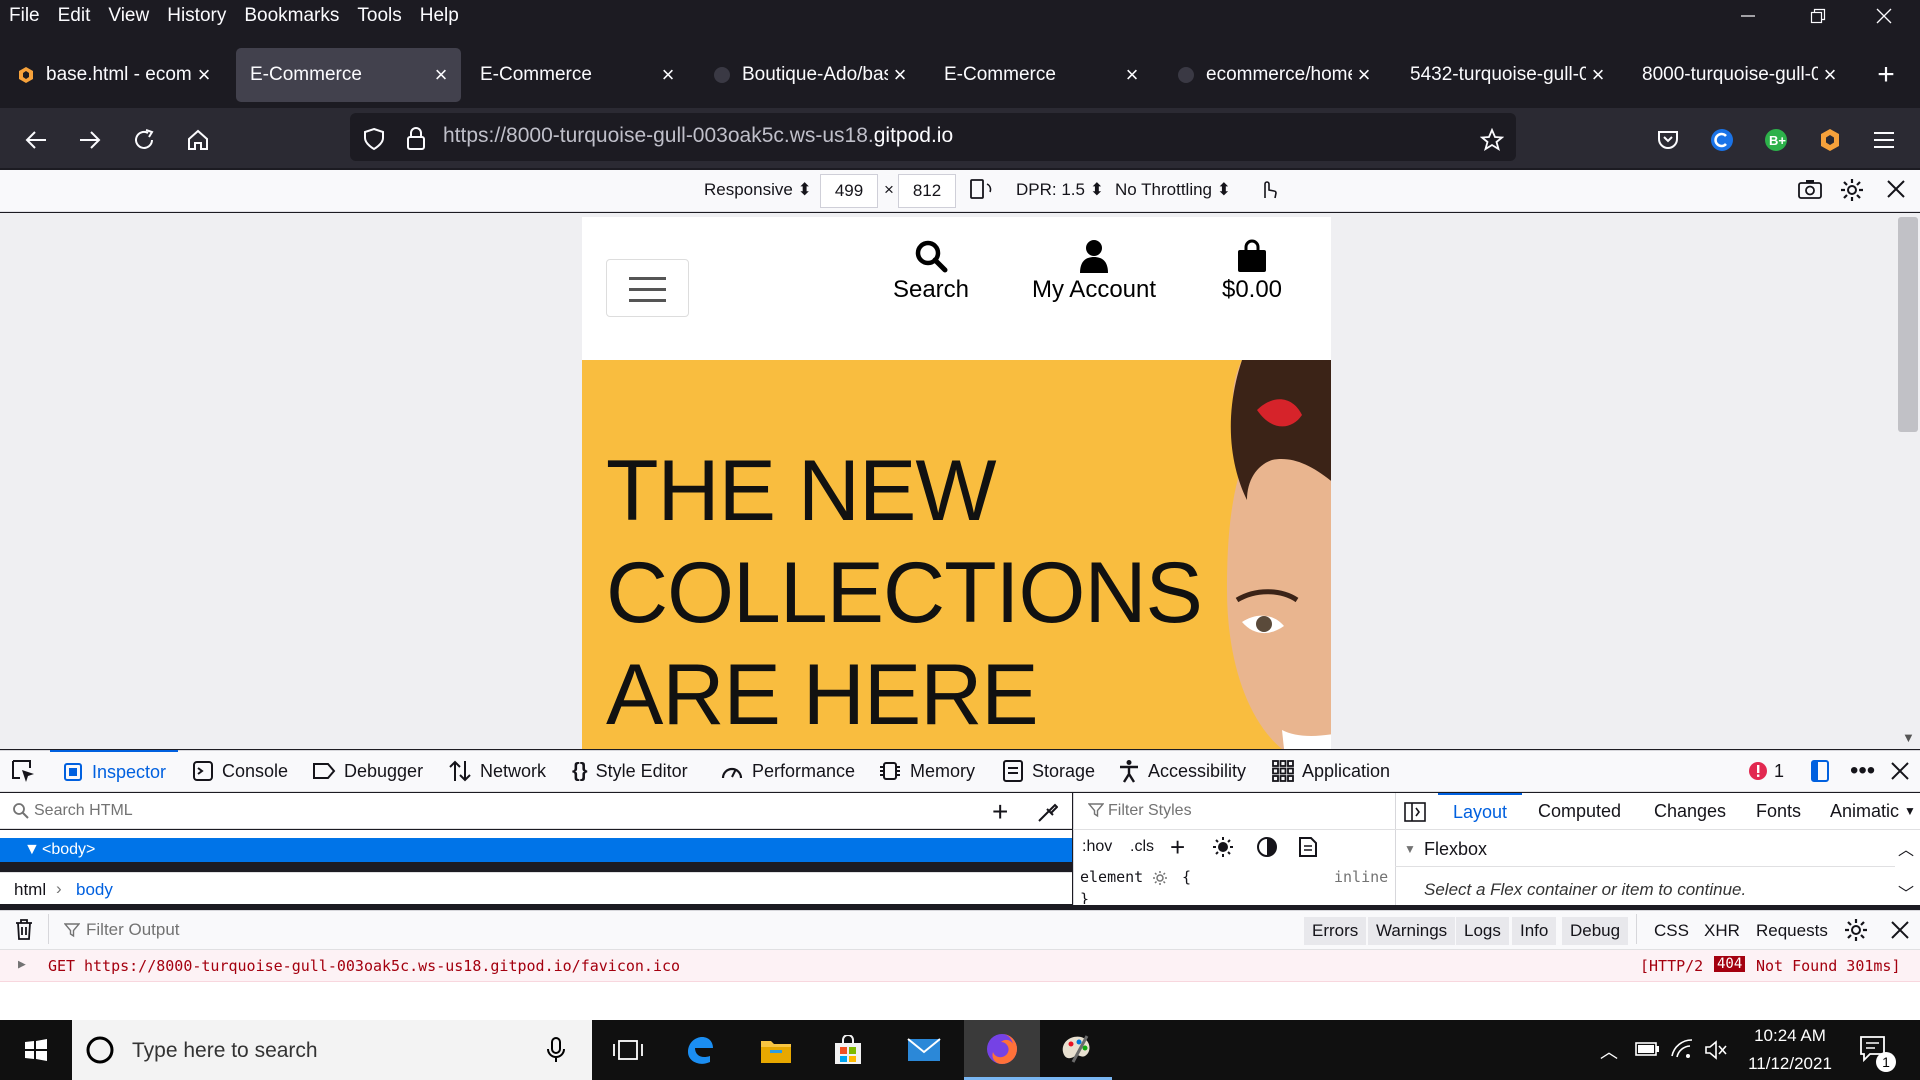  Describe the element at coordinates (113, 75) in the screenshot. I see `tab-base-html: base.html - ecomm ×` at that location.